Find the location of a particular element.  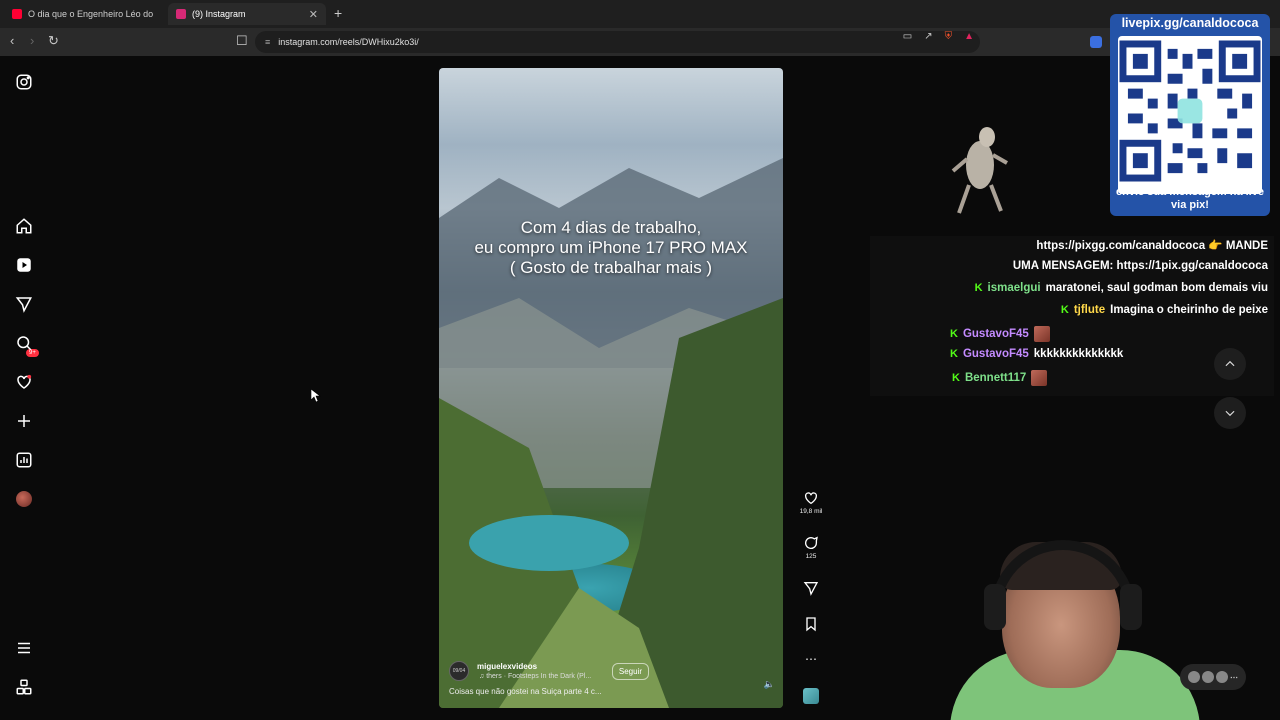

viewer-avatars: ⋯ is located at coordinates (1213, 677).